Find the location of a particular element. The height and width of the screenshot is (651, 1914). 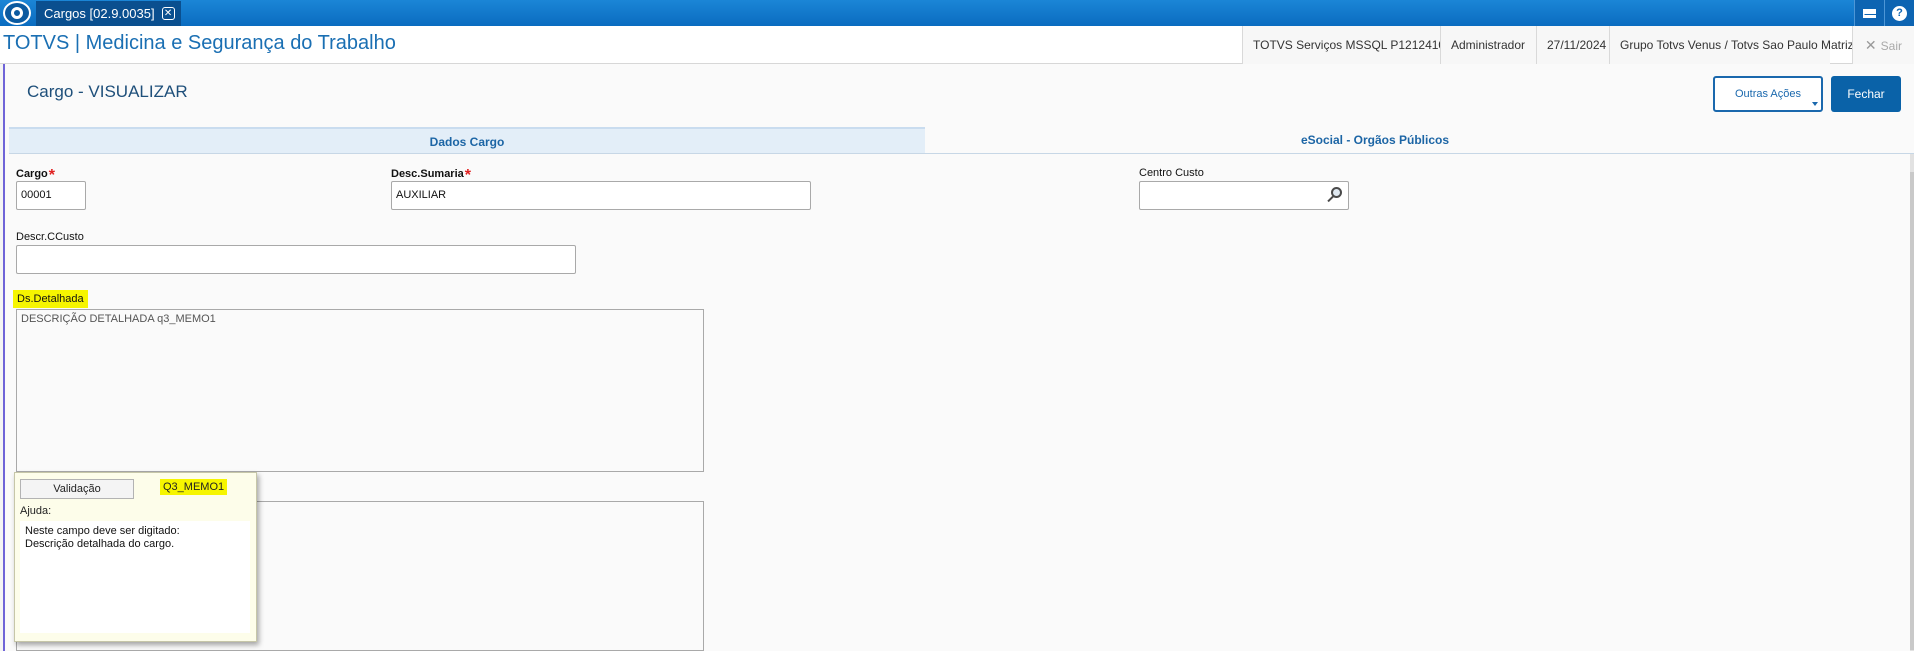

descr-ccusto-label: Descr.CCusto is located at coordinates (50, 237).